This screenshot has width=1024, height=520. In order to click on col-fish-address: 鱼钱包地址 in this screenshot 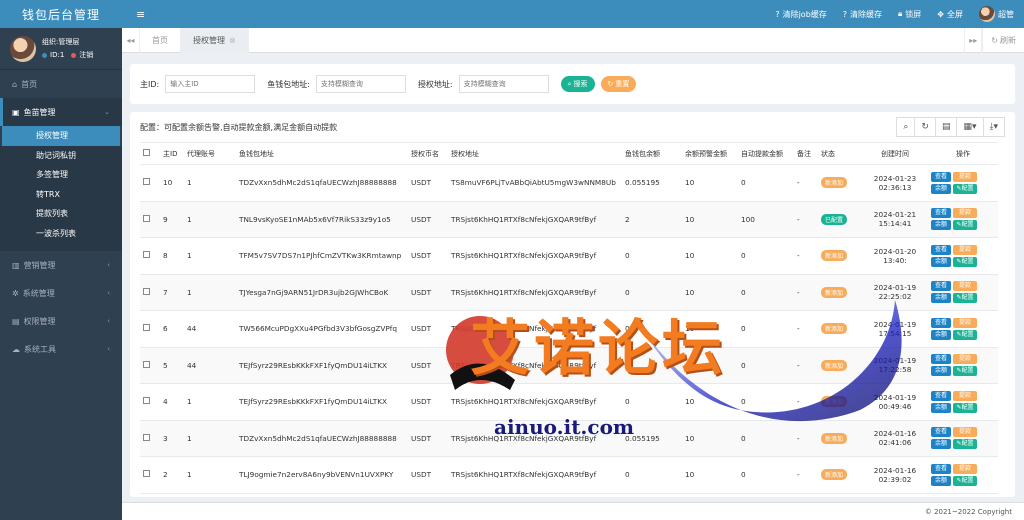, I will do `click(322, 153)`.